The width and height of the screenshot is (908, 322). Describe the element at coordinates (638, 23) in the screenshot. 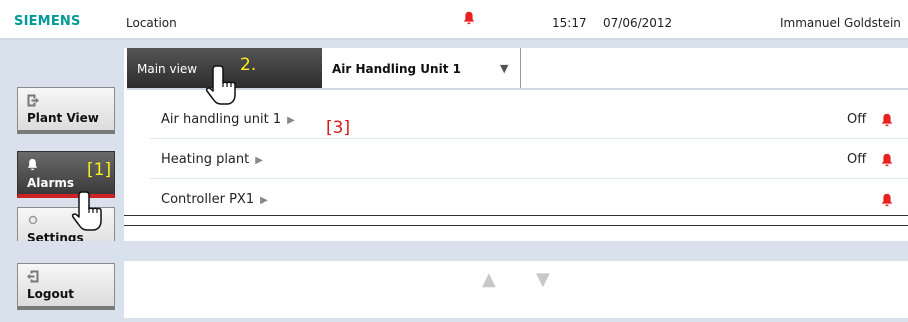

I see `clock-date: 07/06/2012` at that location.